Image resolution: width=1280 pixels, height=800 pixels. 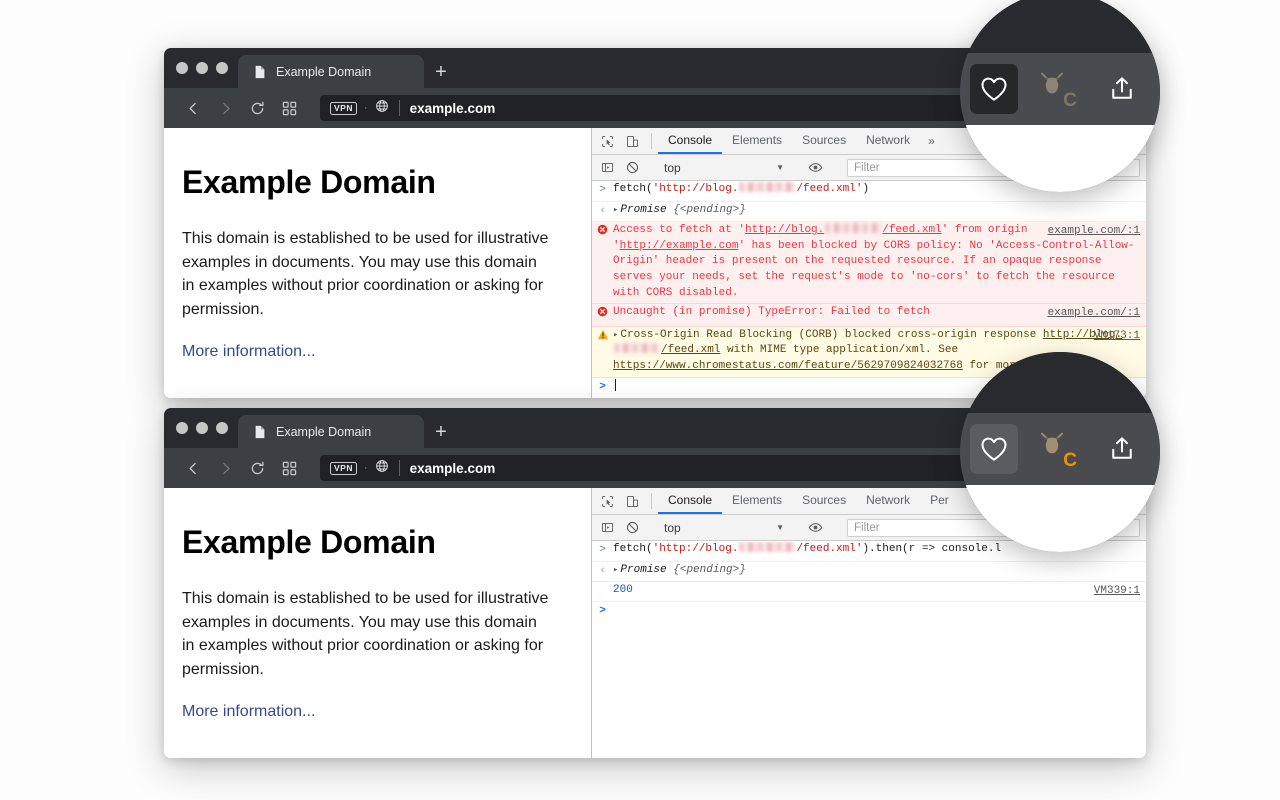 I want to click on console-entry-log: 200 VM339:1, so click(x=869, y=592).